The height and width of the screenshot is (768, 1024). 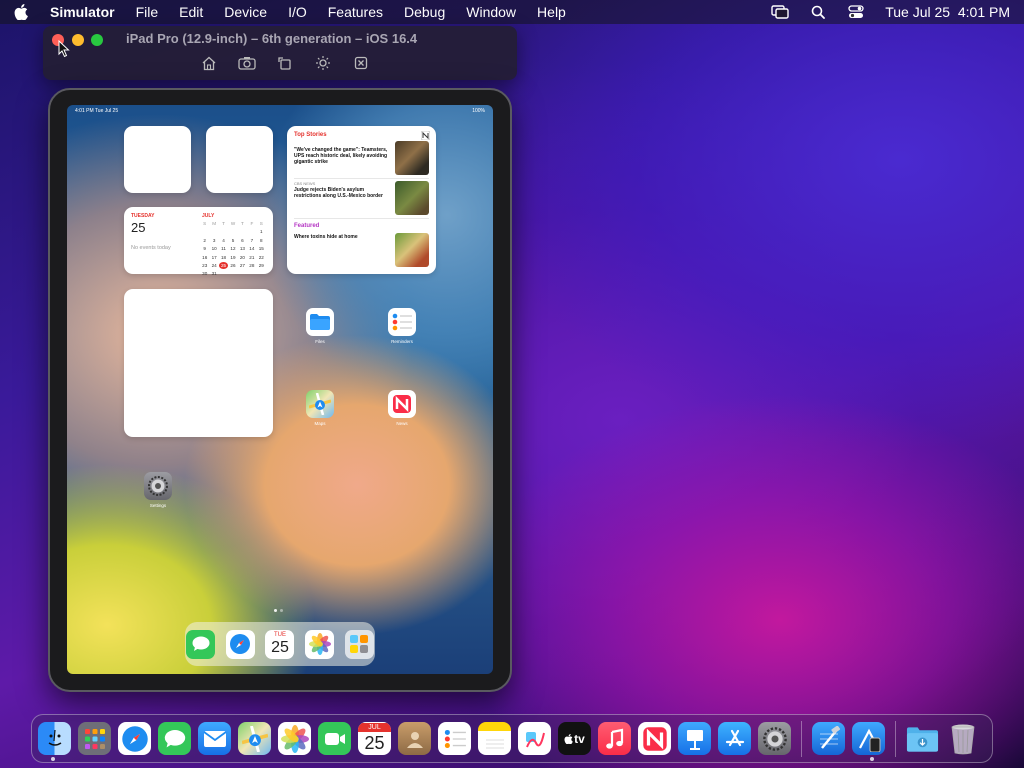 What do you see at coordinates (872, 759) in the screenshot?
I see `simulator-running-indicator` at bounding box center [872, 759].